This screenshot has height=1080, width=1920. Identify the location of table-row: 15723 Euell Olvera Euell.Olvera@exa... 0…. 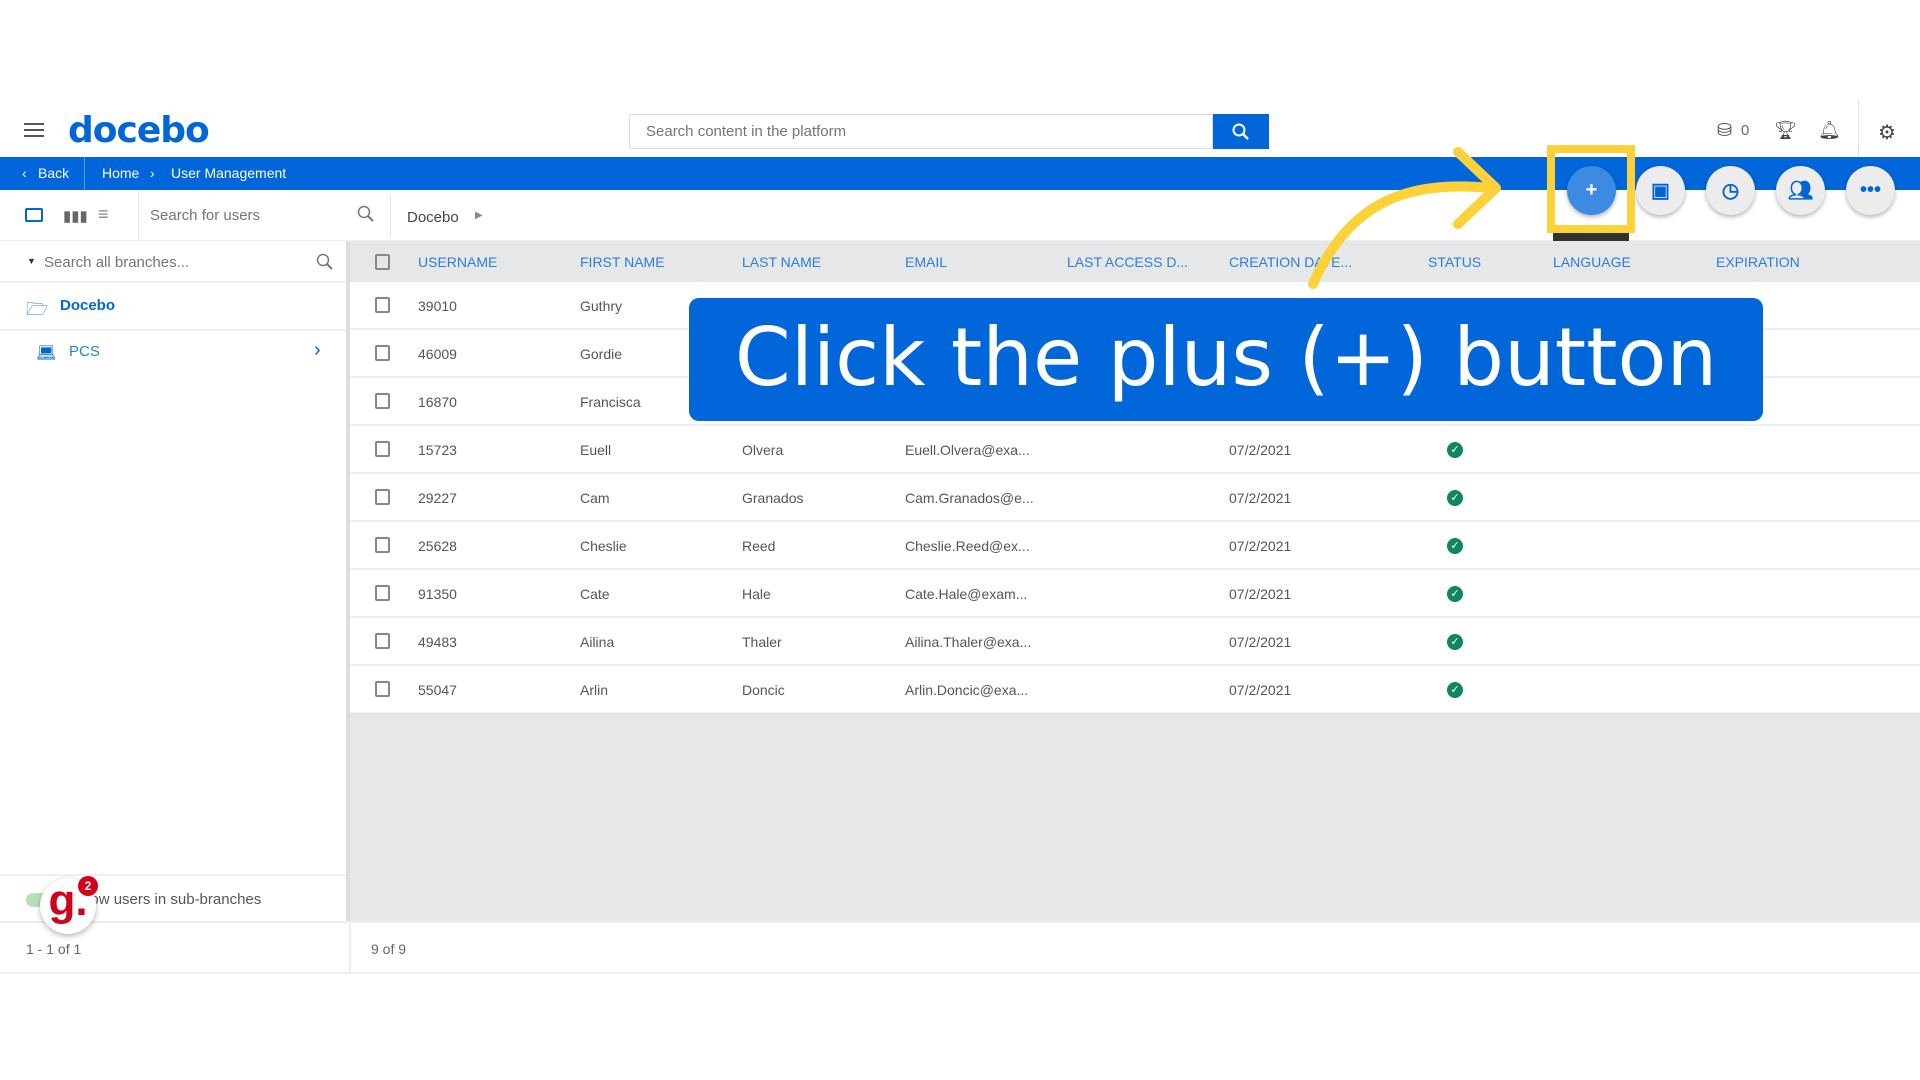
(1135, 450).